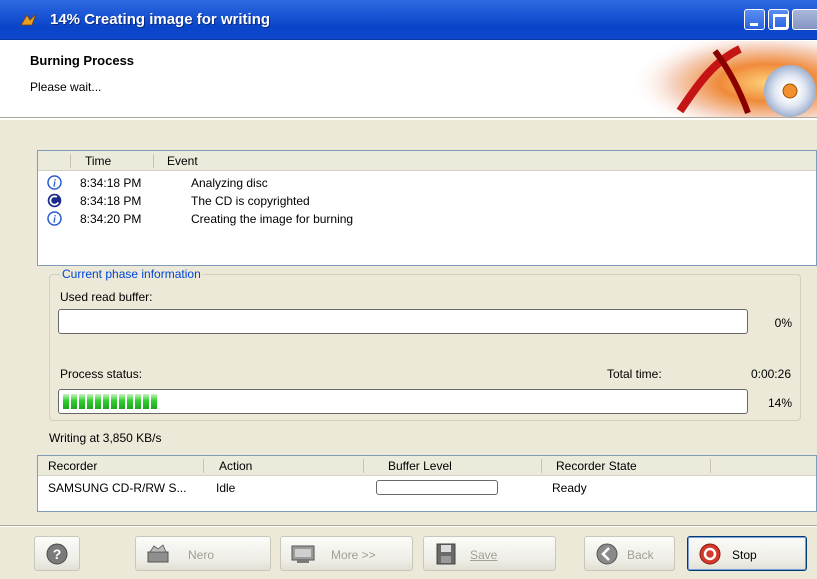  Describe the element at coordinates (408, 118) in the screenshot. I see `header-divider` at that location.